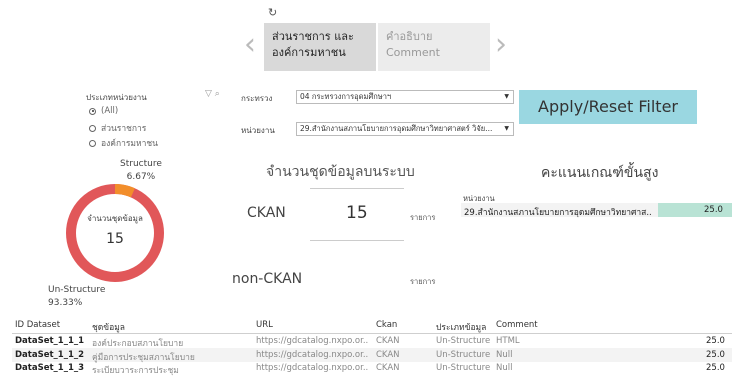 This screenshot has height=377, width=732. What do you see at coordinates (504, 47) in the screenshot?
I see `next-story-arrow-icon: ›` at bounding box center [504, 47].